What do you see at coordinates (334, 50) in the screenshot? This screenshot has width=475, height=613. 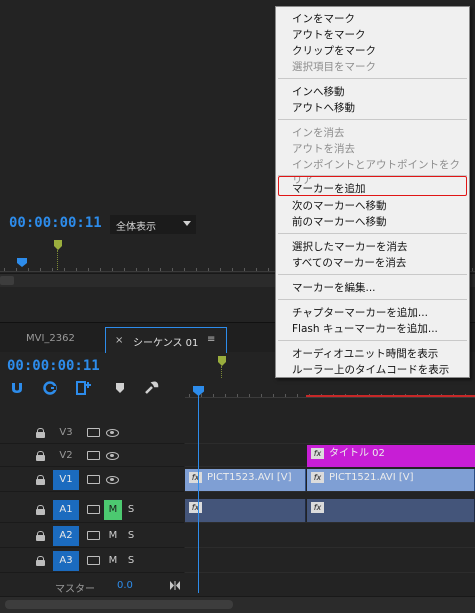 I see `menu-item-mark-clip: クリップをマーク` at bounding box center [334, 50].